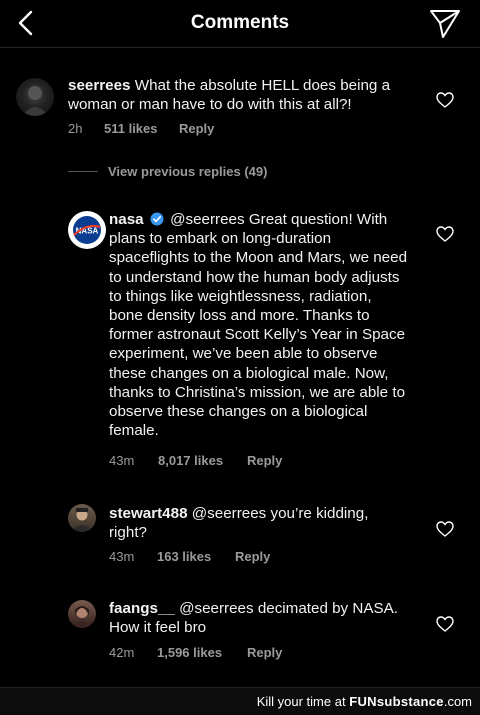 The image size is (480, 715). I want to click on comment-likes: 8,017 likes, so click(202, 460).